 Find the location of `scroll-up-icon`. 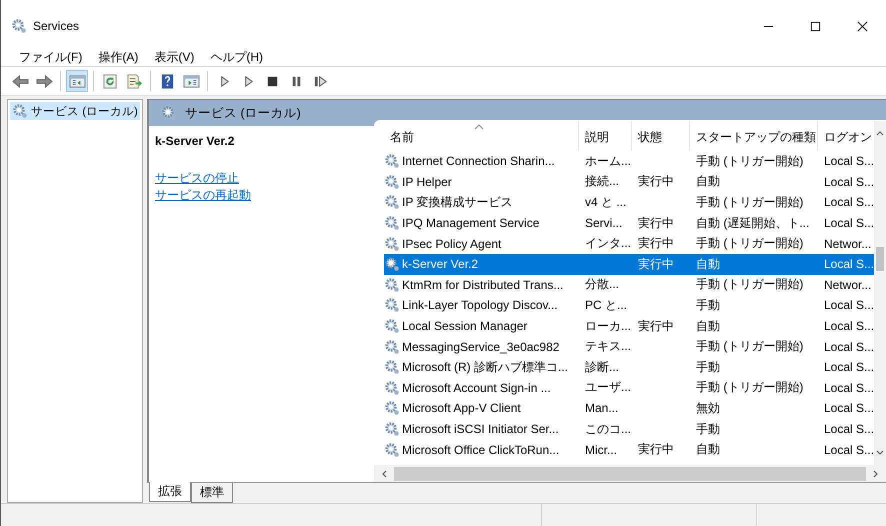

scroll-up-icon is located at coordinates (880, 133).